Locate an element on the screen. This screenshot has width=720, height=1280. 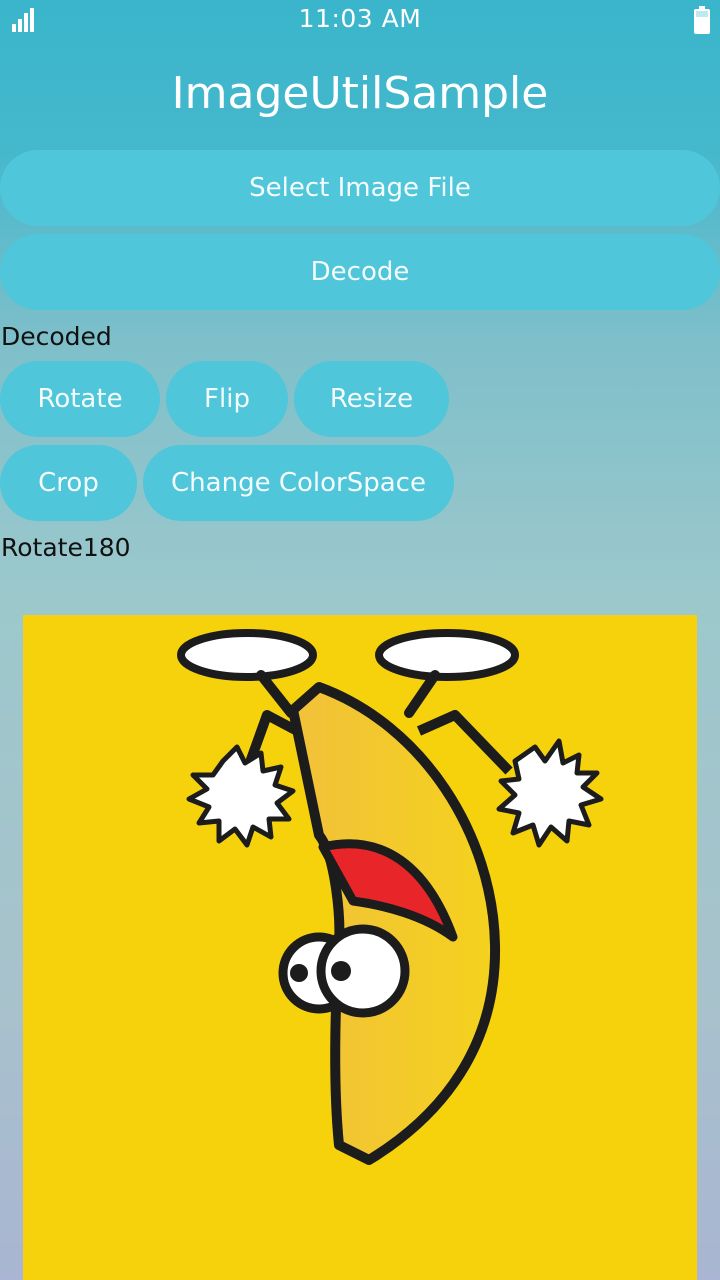
flip-button: Flip is located at coordinates (227, 399).